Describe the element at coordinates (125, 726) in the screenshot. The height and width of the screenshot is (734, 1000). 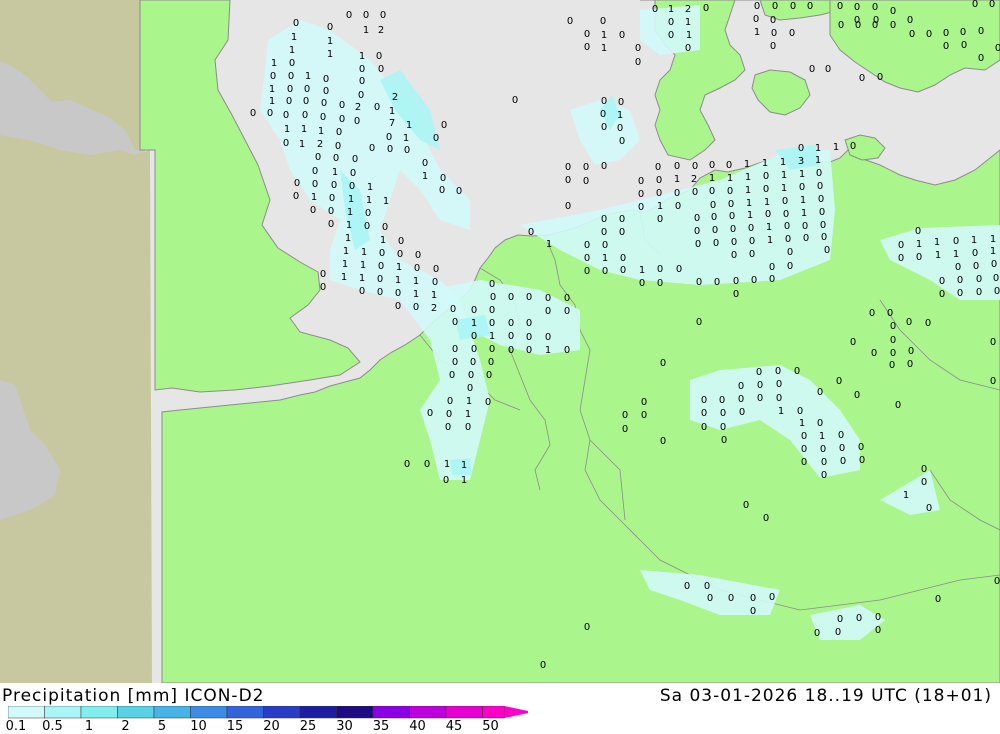
I see `legend-label: 2` at that location.